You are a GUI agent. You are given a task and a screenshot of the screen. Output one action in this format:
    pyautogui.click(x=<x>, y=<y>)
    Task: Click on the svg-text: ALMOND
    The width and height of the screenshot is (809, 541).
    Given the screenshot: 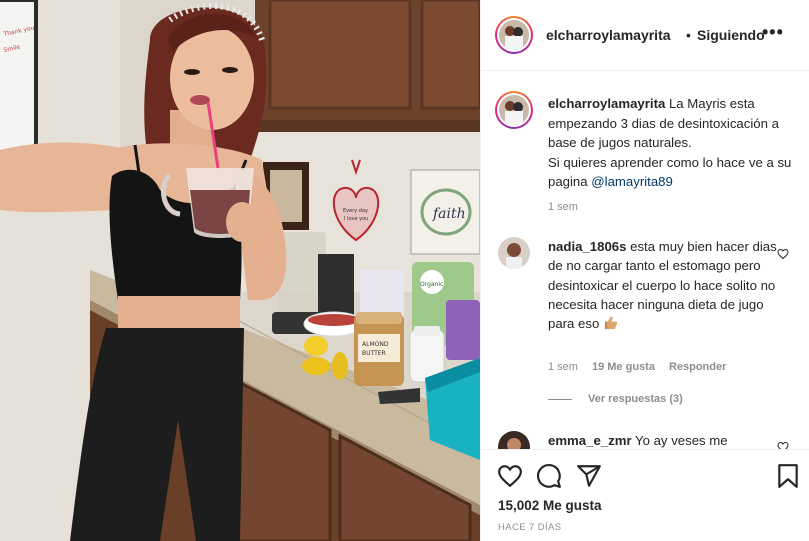 What is the action you would take?
    pyautogui.click(x=375, y=344)
    